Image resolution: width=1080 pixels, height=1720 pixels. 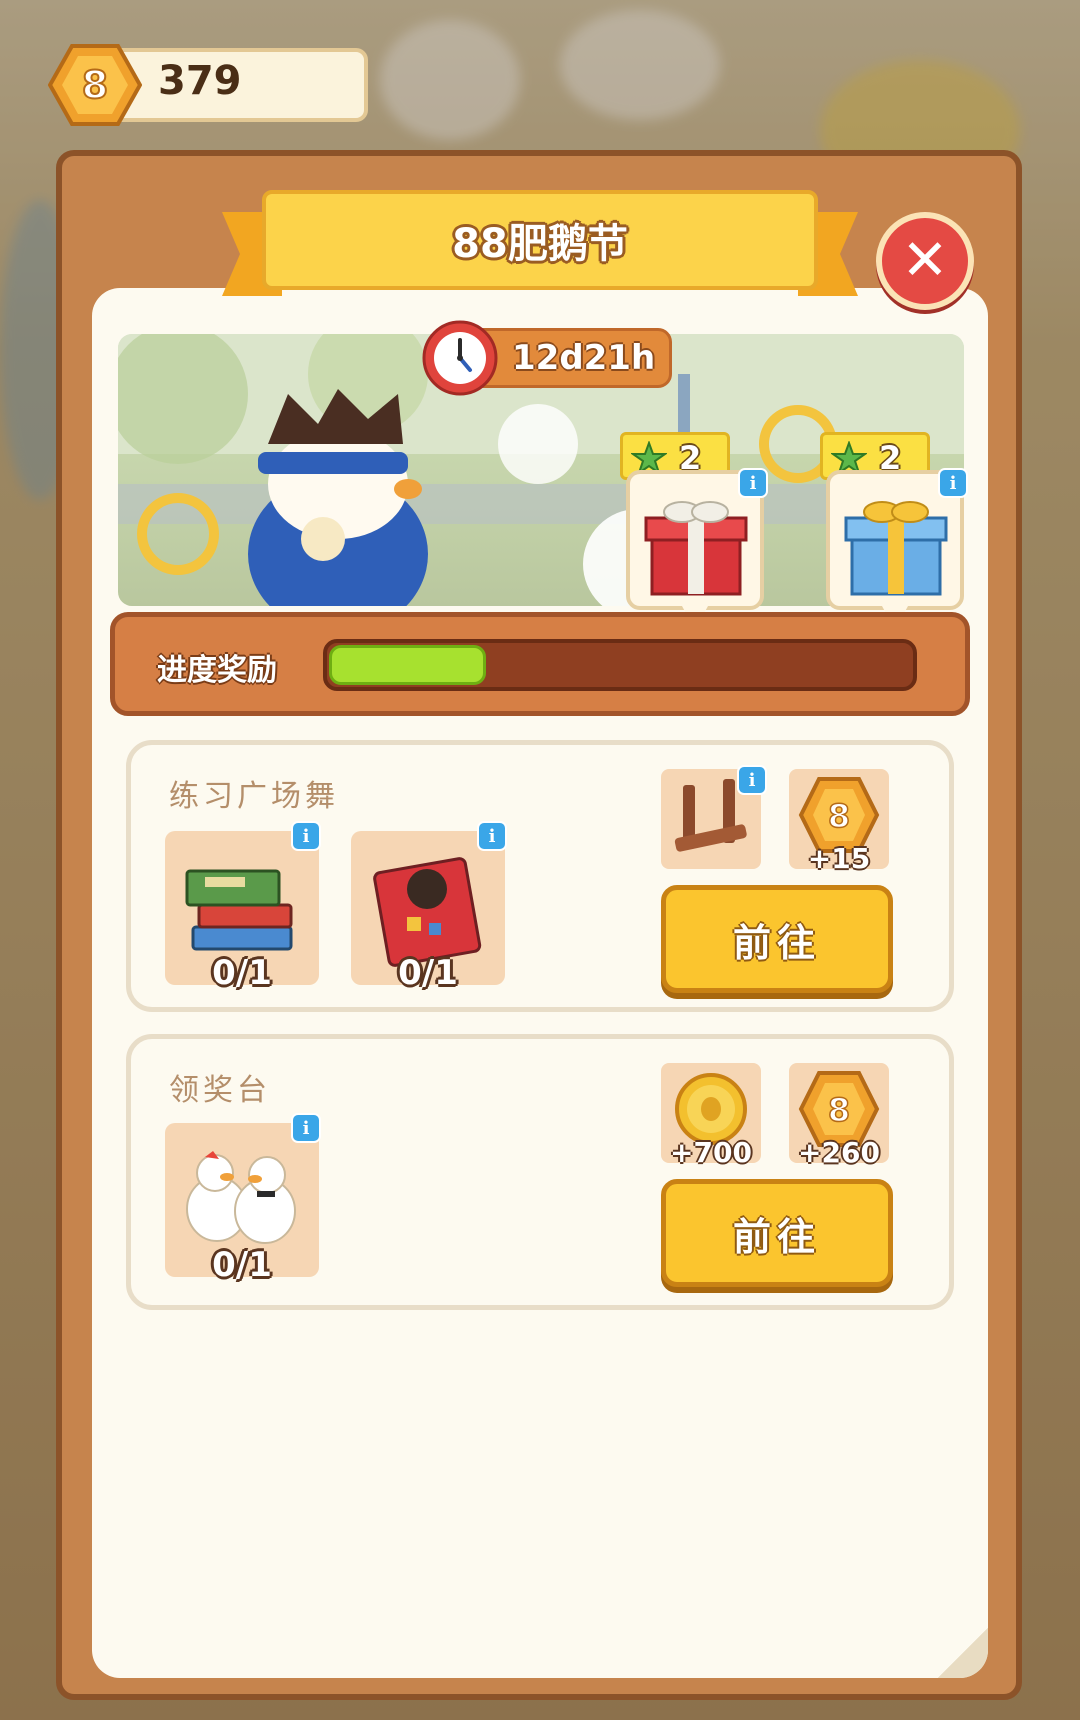 What do you see at coordinates (427, 912) in the screenshot?
I see `red-book-icon` at bounding box center [427, 912].